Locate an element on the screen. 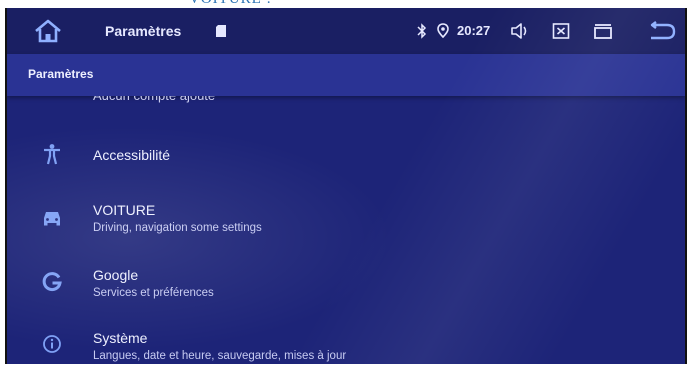 The width and height of the screenshot is (688, 374). settings-item-title: Google is located at coordinates (116, 275).